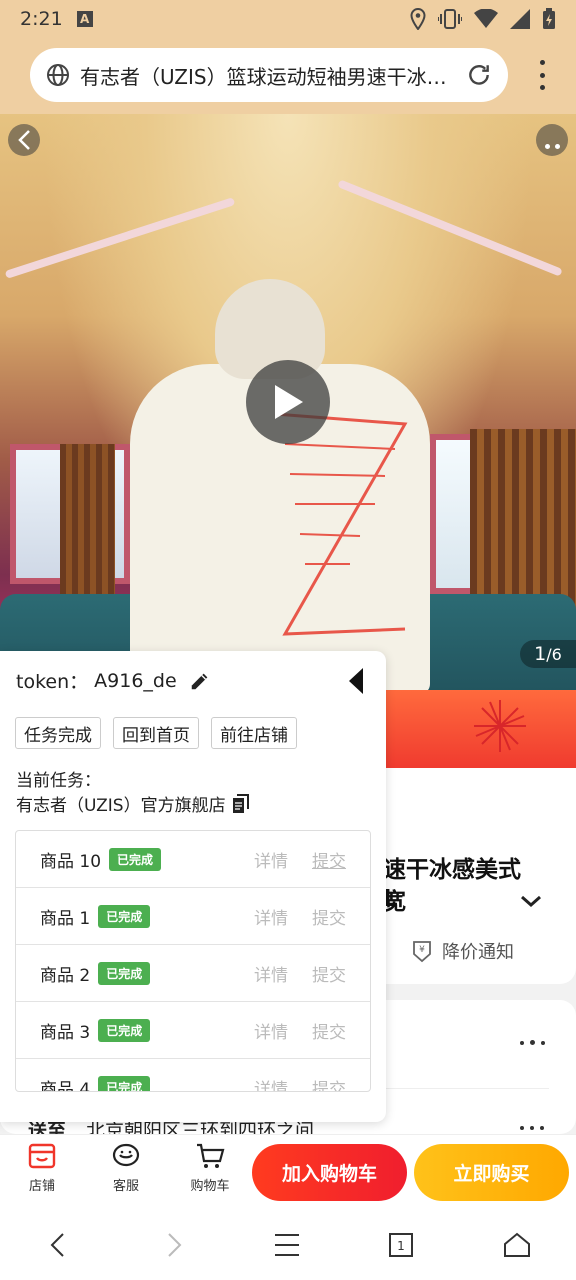 Image resolution: width=576 pixels, height=1280 pixels. Describe the element at coordinates (87, 529) in the screenshot. I see `bus-curtain` at that location.